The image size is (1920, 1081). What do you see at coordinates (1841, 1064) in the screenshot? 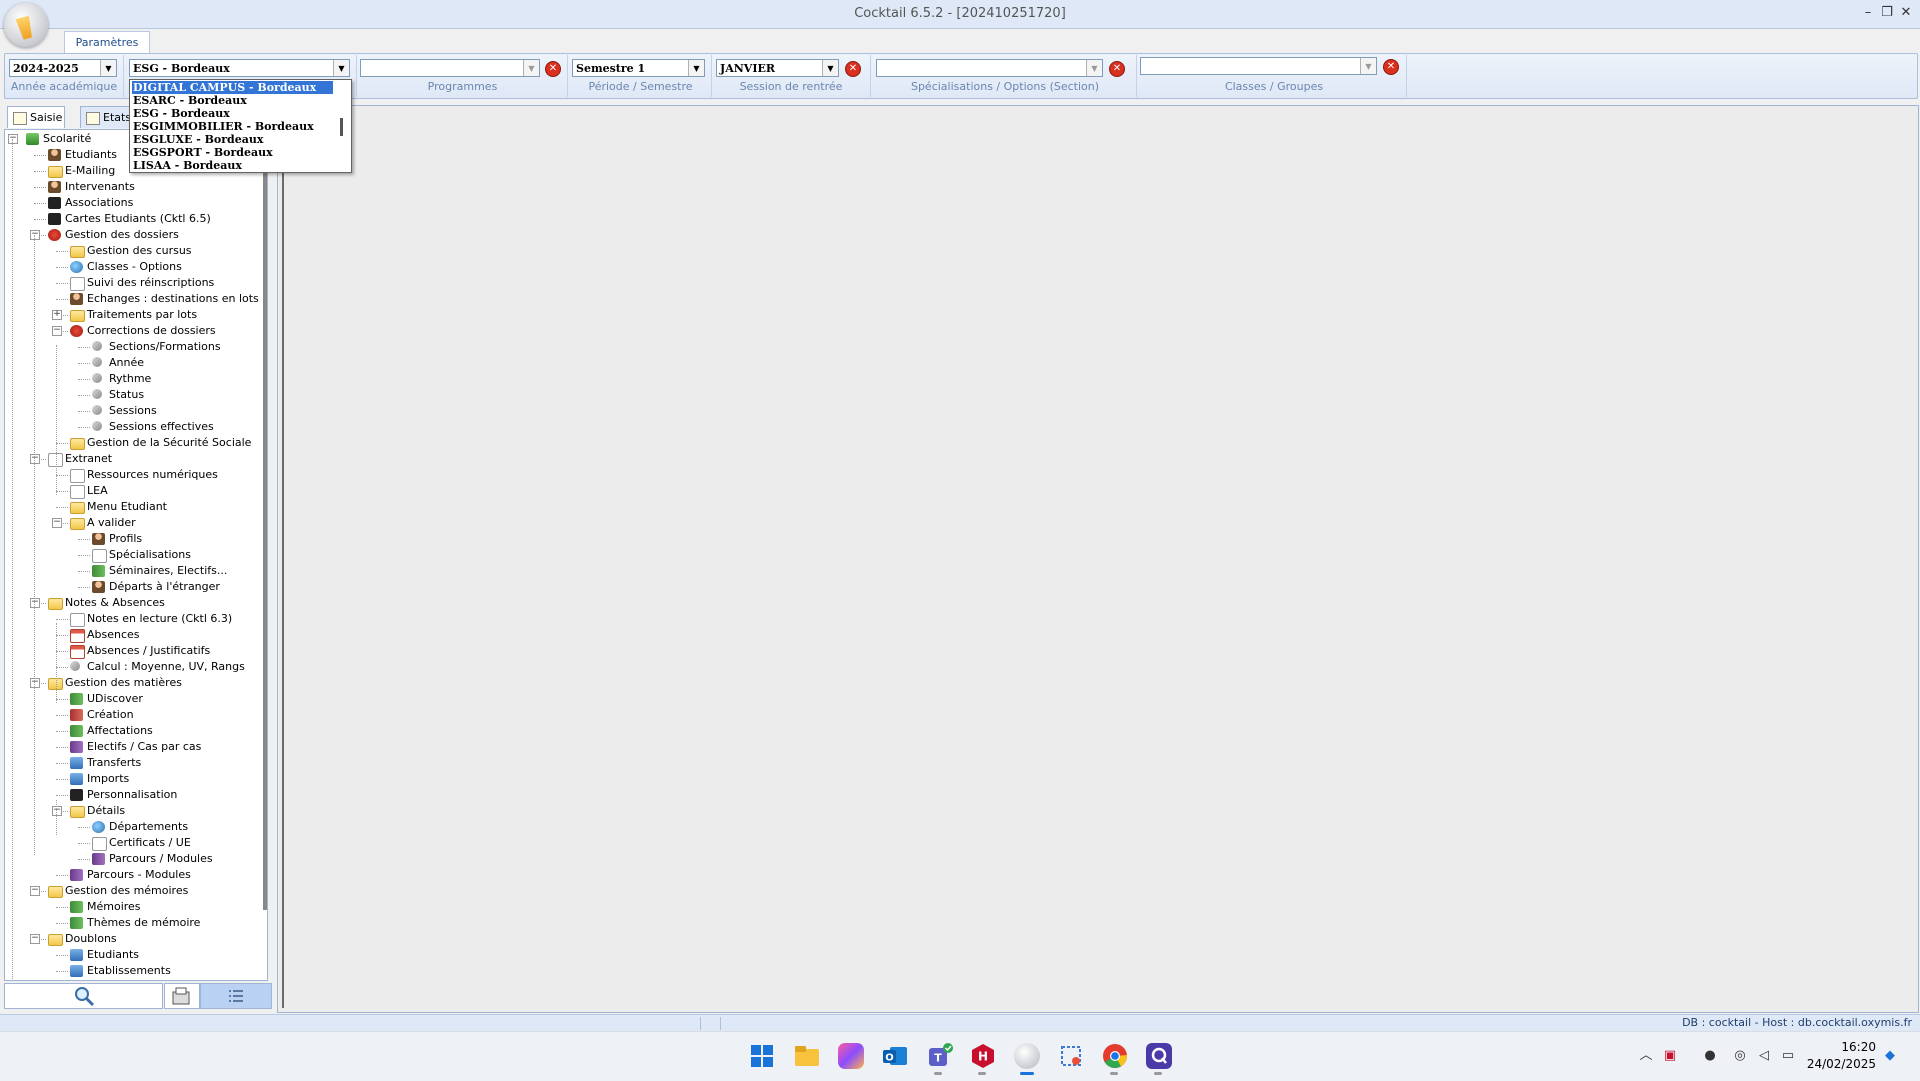
I see `clock-date: 24/02/2025` at bounding box center [1841, 1064].